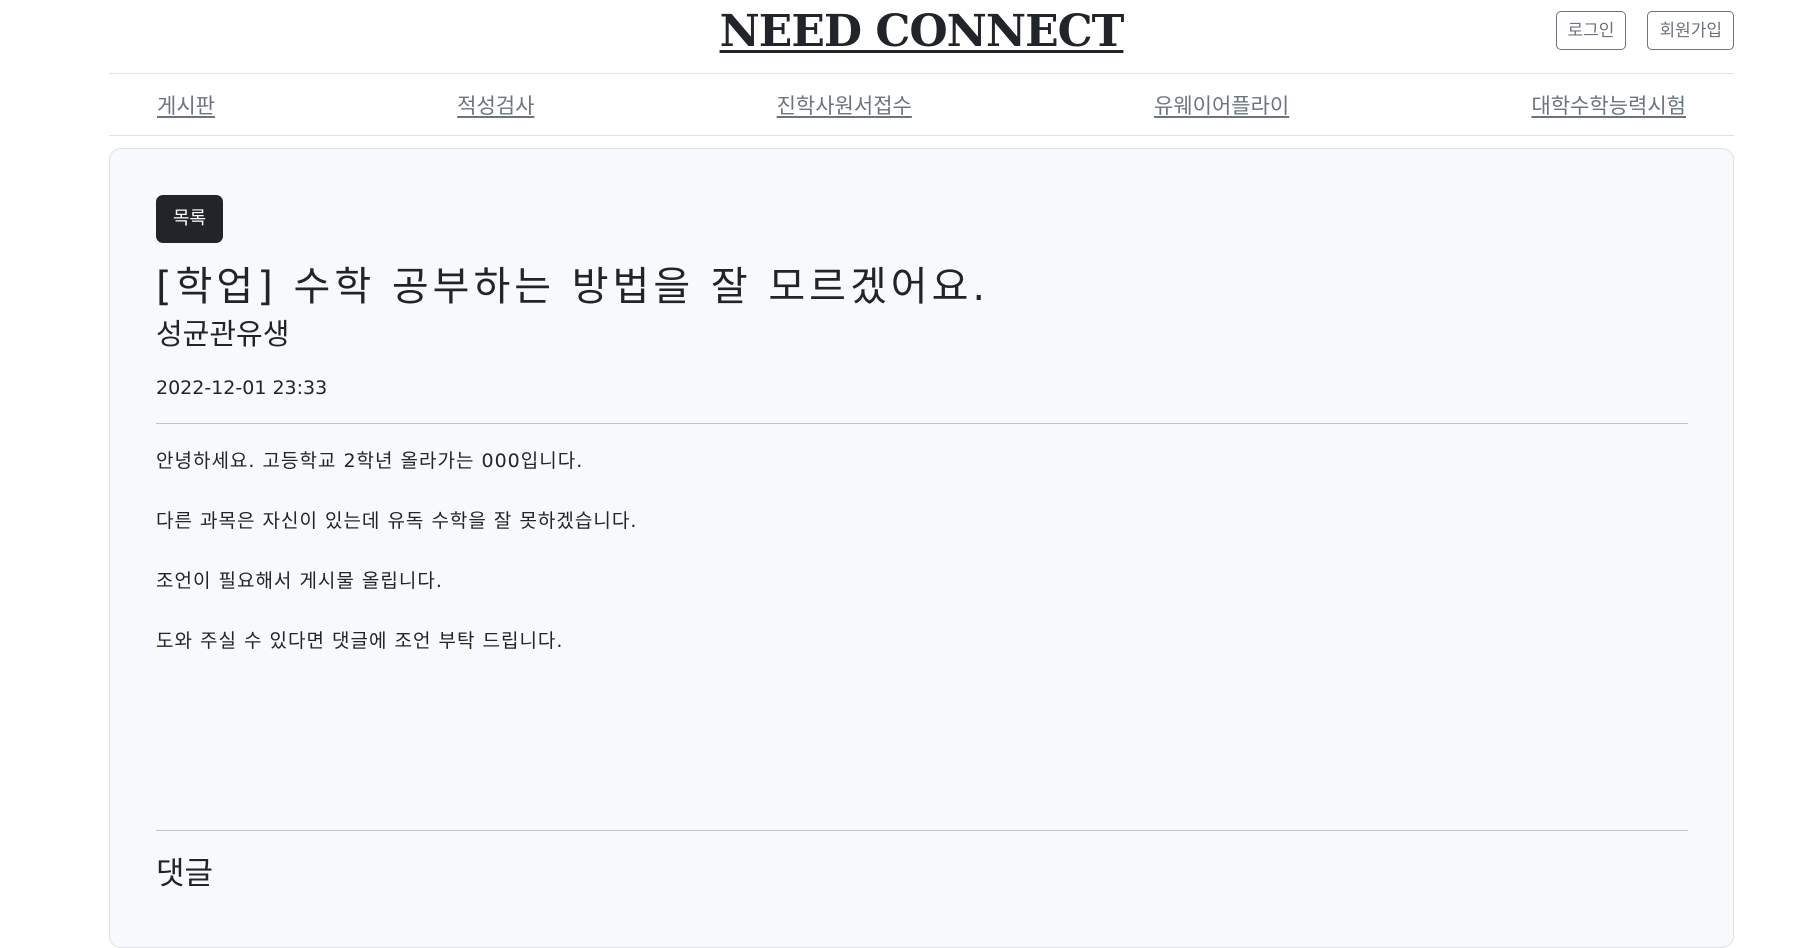  Describe the element at coordinates (922, 830) in the screenshot. I see `comments-divider` at that location.